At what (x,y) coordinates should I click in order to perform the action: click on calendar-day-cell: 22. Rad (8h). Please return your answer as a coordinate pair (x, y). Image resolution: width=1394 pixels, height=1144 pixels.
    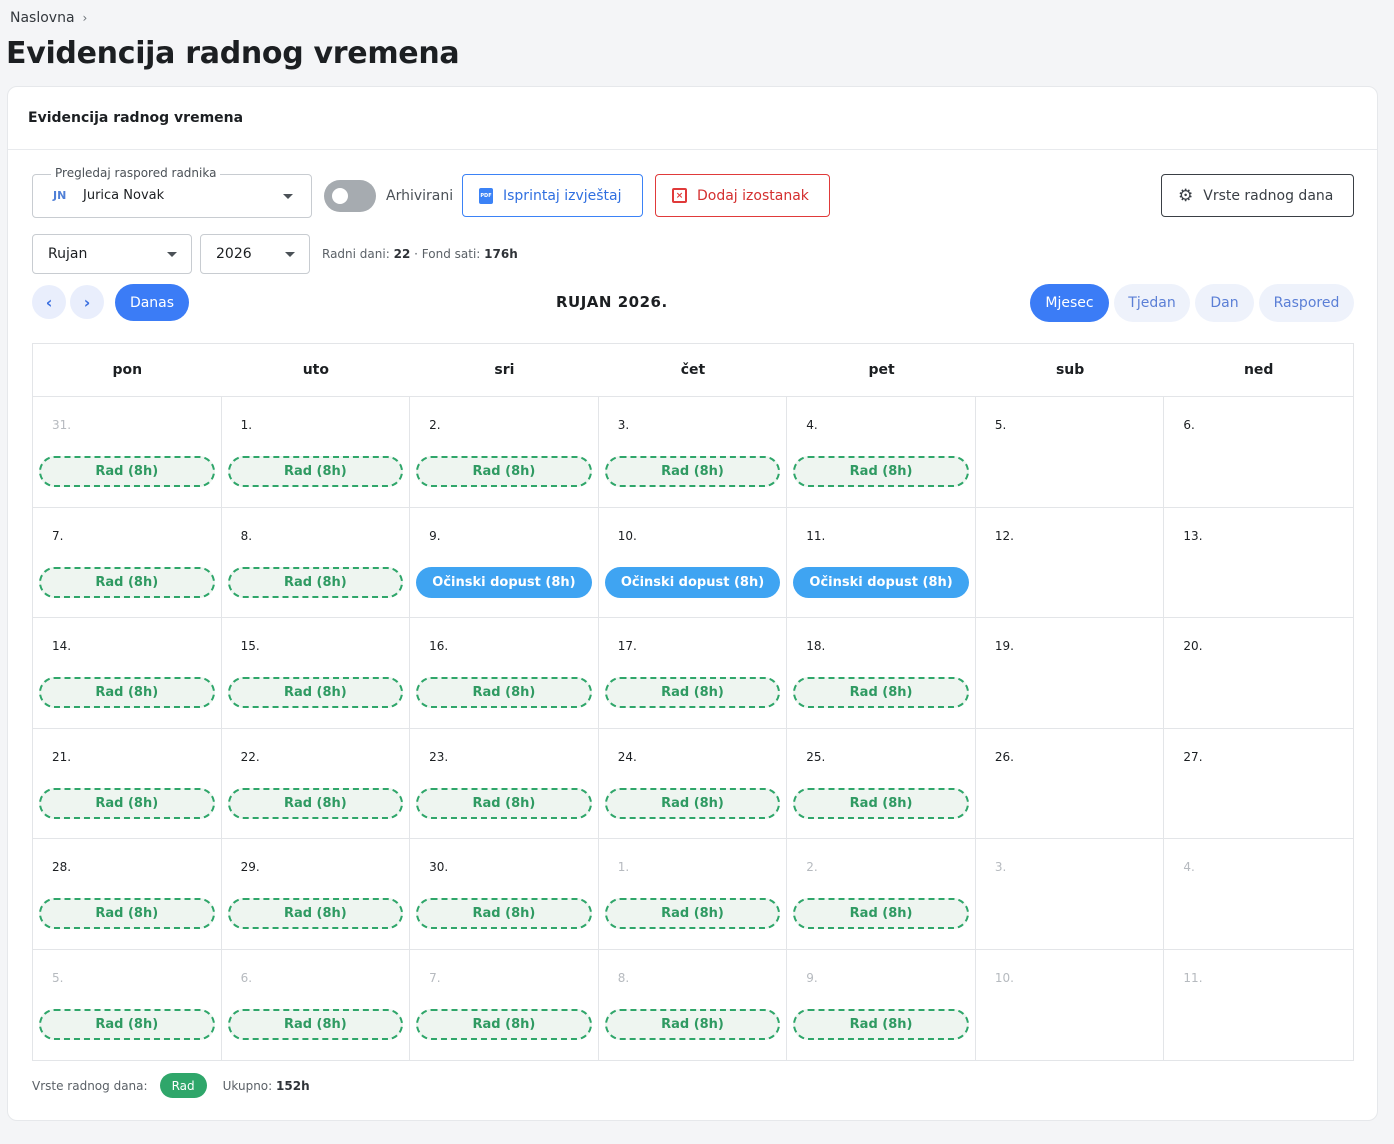
    Looking at the image, I should click on (316, 783).